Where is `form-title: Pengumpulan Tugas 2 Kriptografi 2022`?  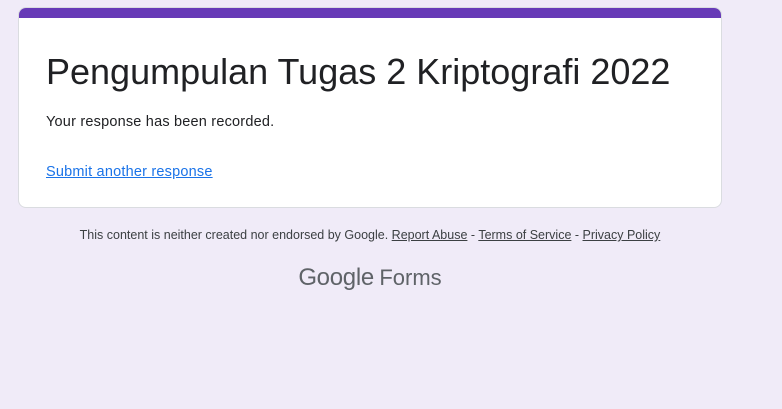
form-title: Pengumpulan Tugas 2 Kriptografi 2022 is located at coordinates (358, 71).